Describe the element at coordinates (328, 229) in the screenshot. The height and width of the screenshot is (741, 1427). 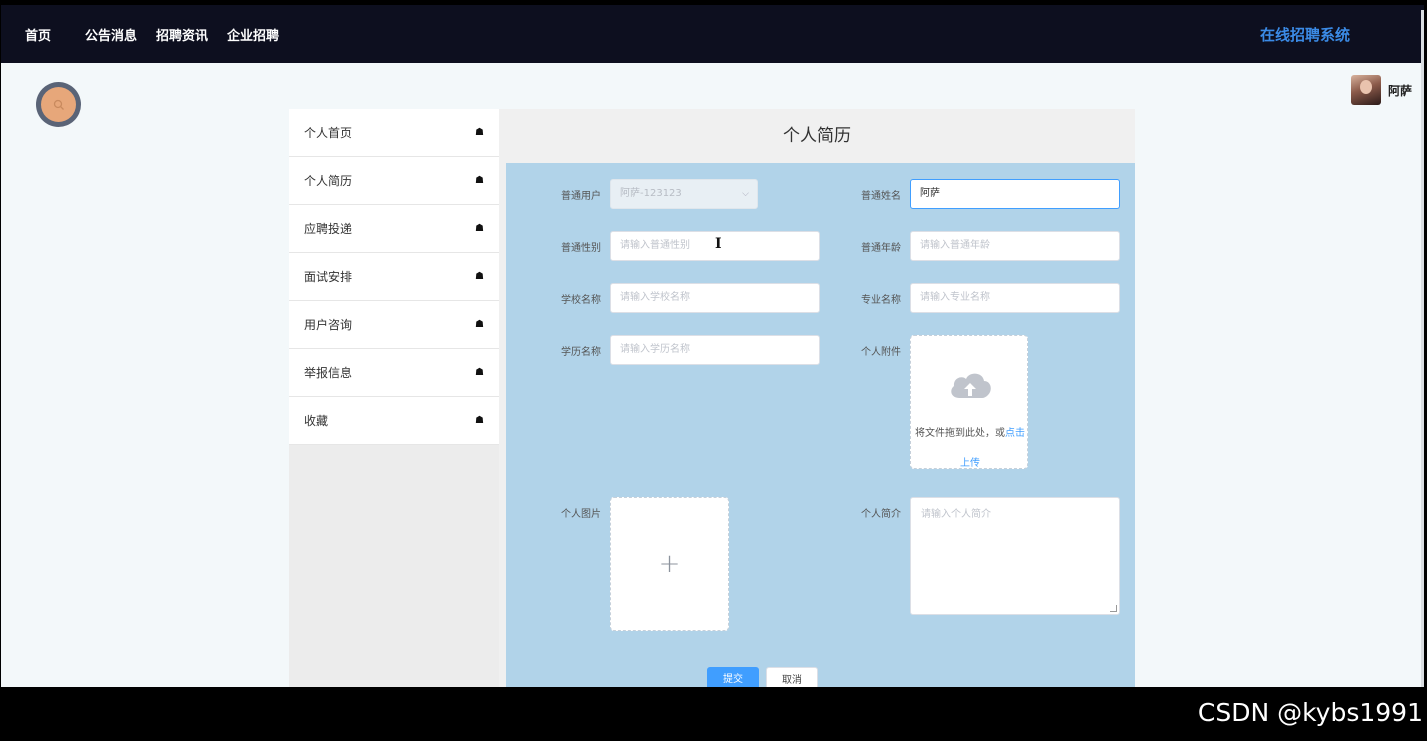
I see `sidebar-item-label: 应聘投递` at that location.